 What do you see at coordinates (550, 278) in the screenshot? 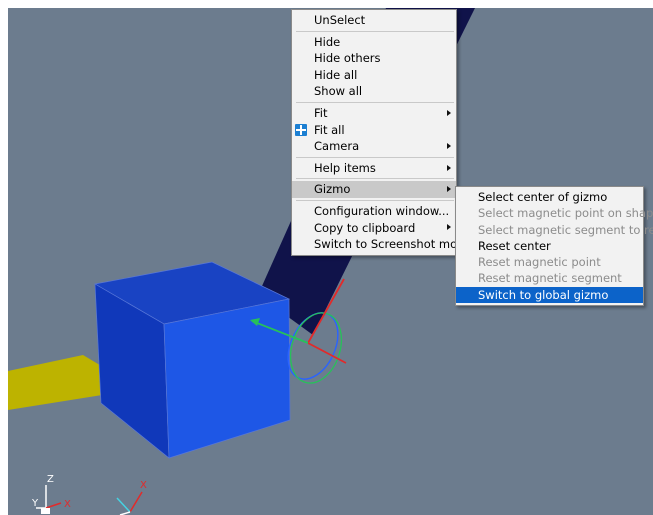
I see `submenu-item-reset-magnetic-segment: Reset magnetic segment` at bounding box center [550, 278].